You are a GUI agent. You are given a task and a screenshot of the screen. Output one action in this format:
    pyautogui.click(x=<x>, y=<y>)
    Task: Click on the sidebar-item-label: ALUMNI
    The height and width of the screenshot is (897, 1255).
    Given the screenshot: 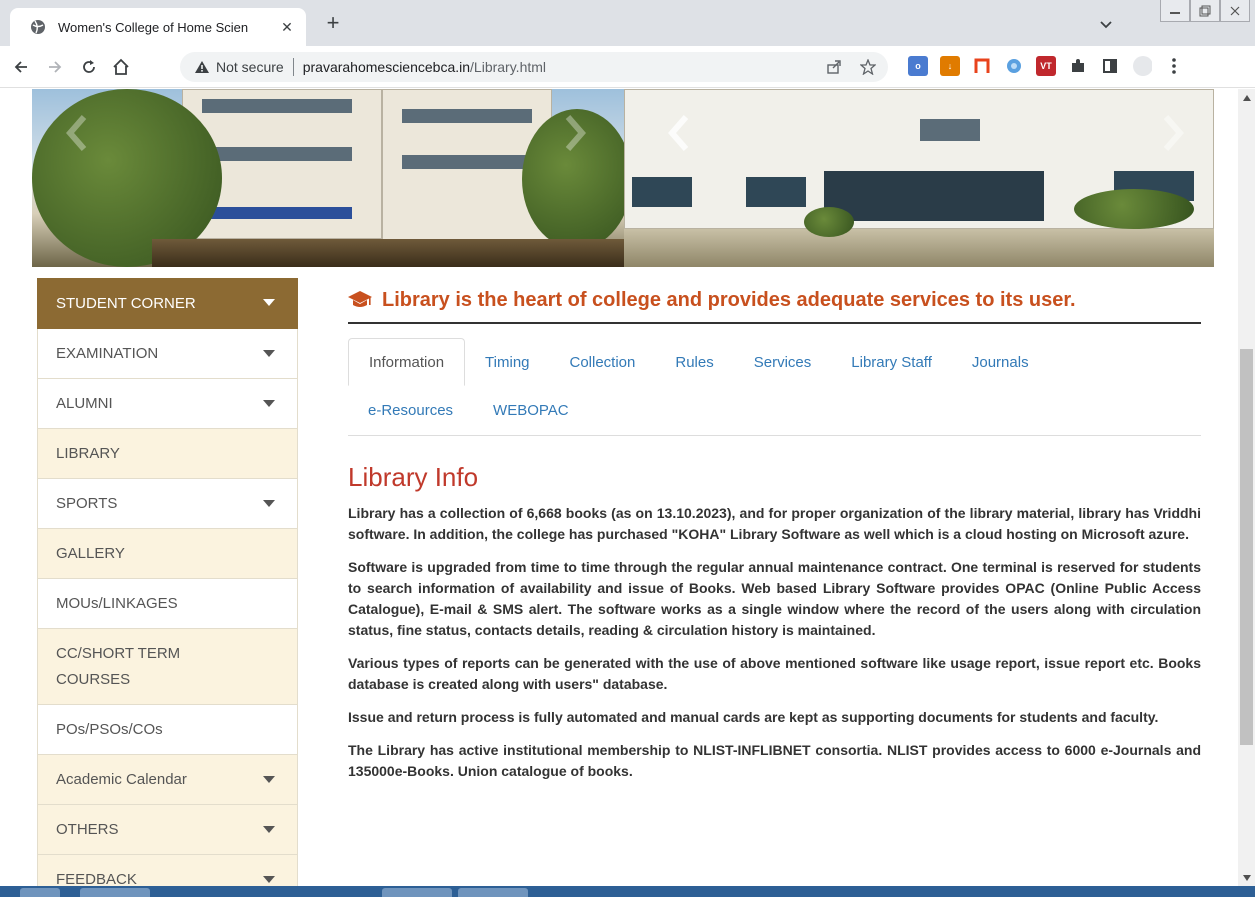 What is the action you would take?
    pyautogui.click(x=84, y=403)
    